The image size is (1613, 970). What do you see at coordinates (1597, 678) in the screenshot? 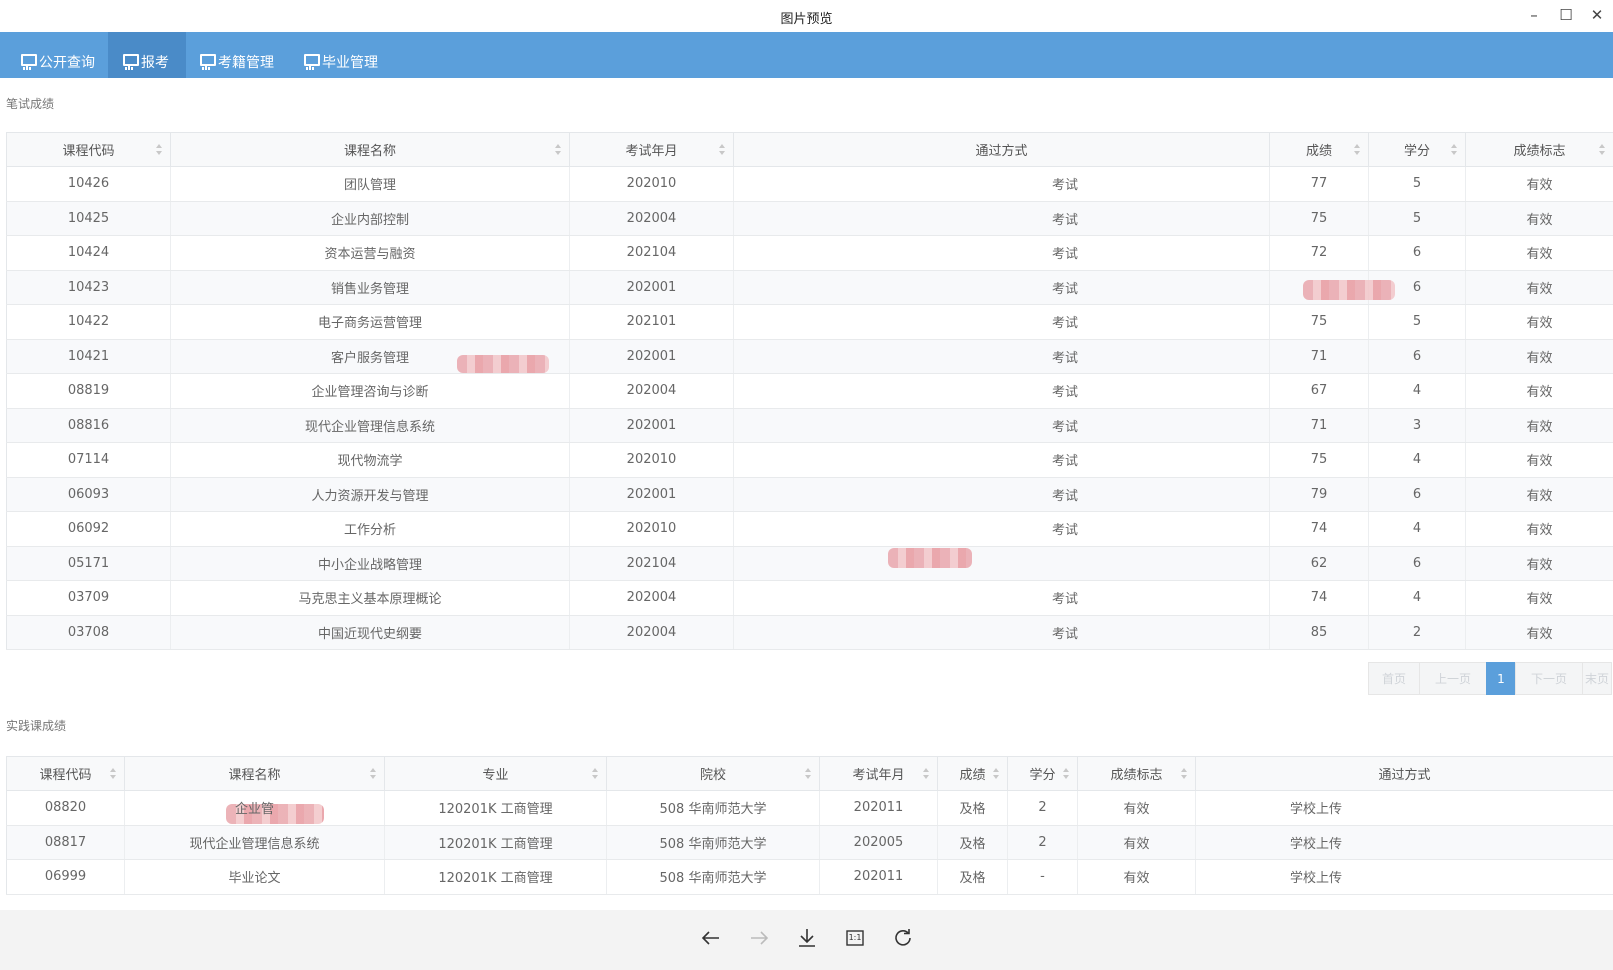
I see `page-last-button: 末页` at bounding box center [1597, 678].